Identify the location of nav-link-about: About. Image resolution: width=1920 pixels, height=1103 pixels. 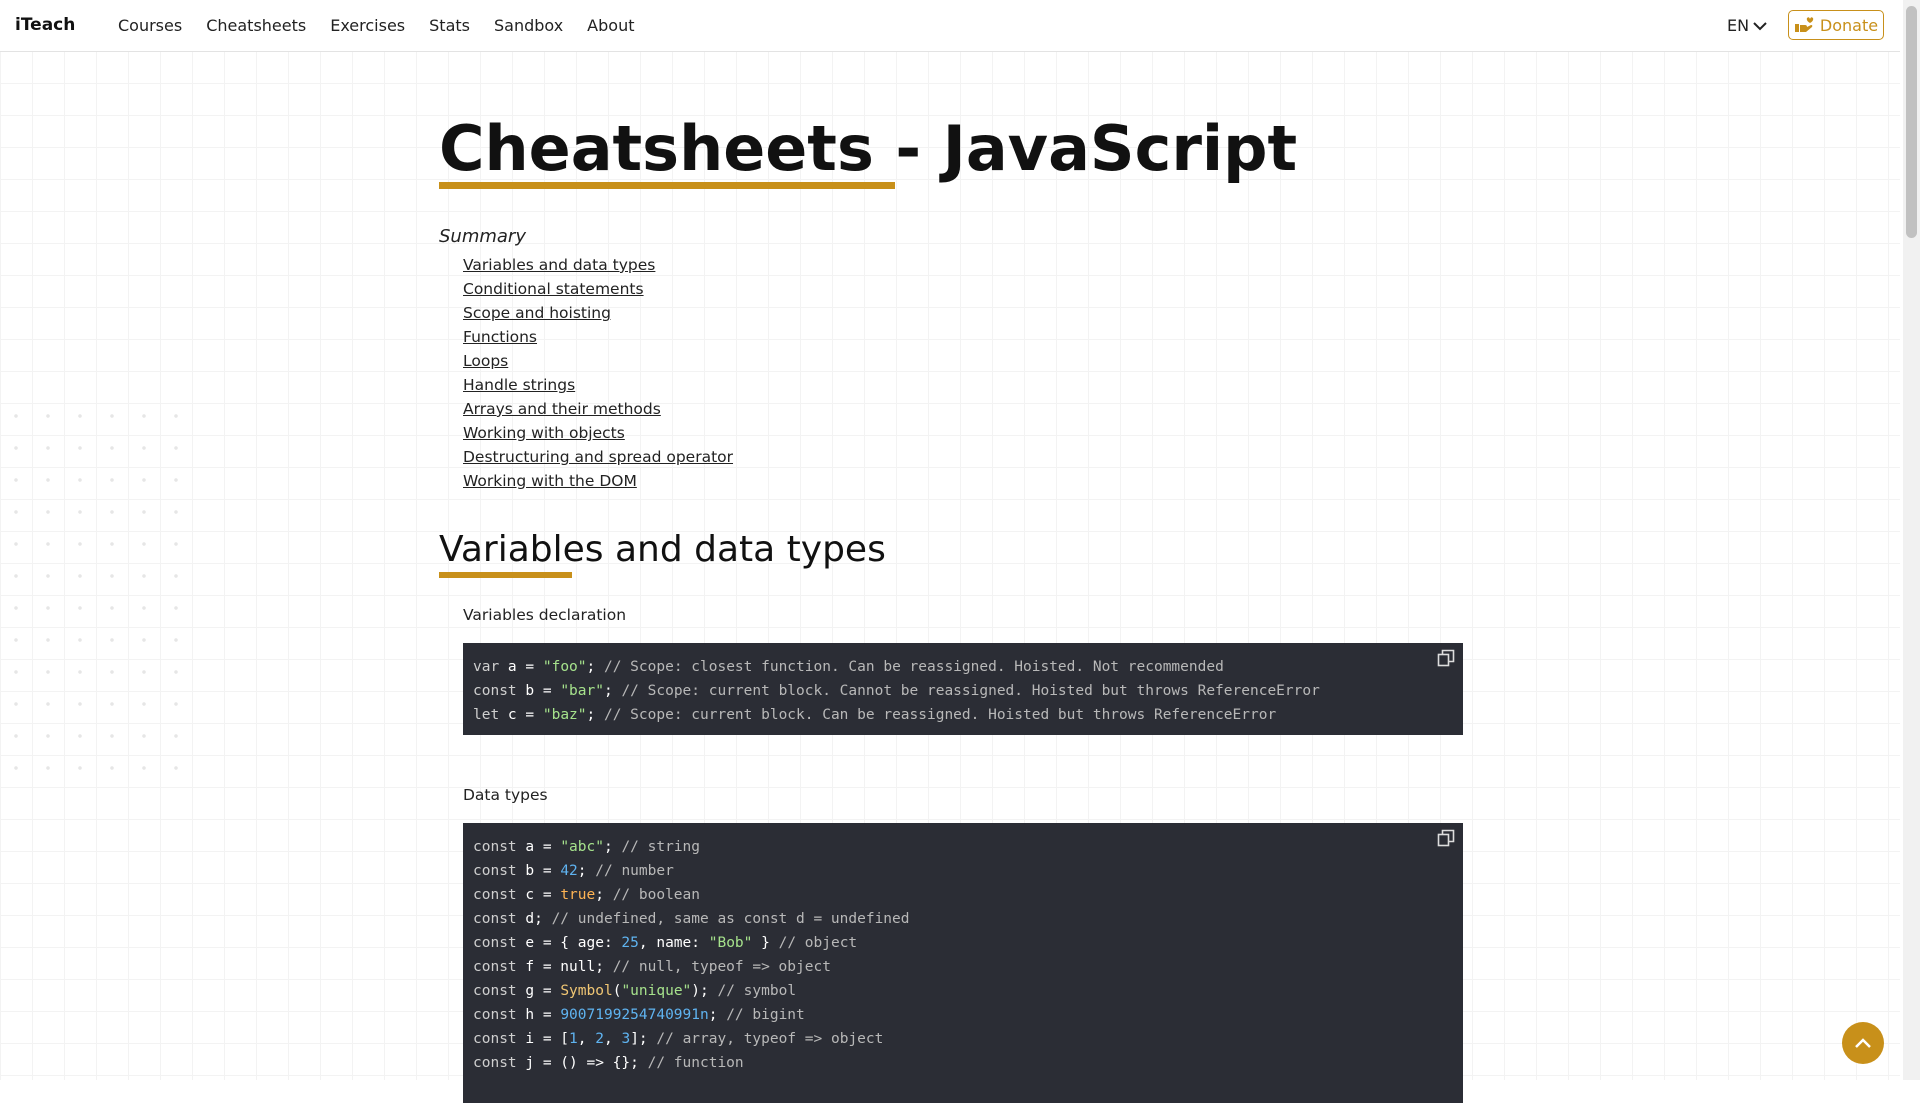
(610, 25).